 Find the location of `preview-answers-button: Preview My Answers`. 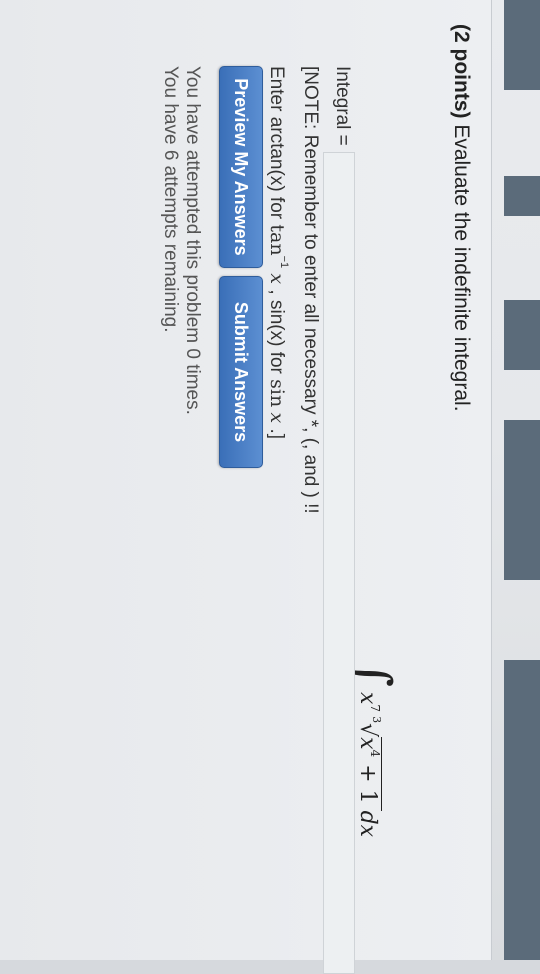

preview-answers-button: Preview My Answers is located at coordinates (241, 167).